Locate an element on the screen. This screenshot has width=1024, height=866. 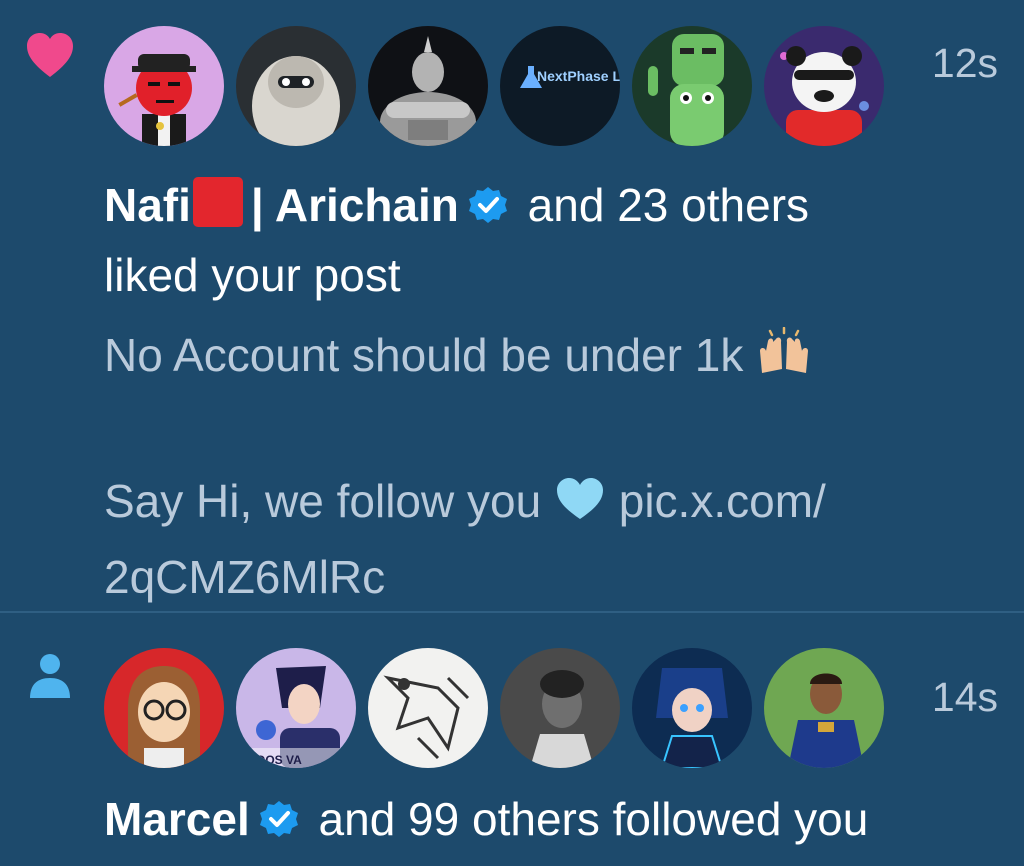
avatar-hooded-figure is located at coordinates (296, 86).